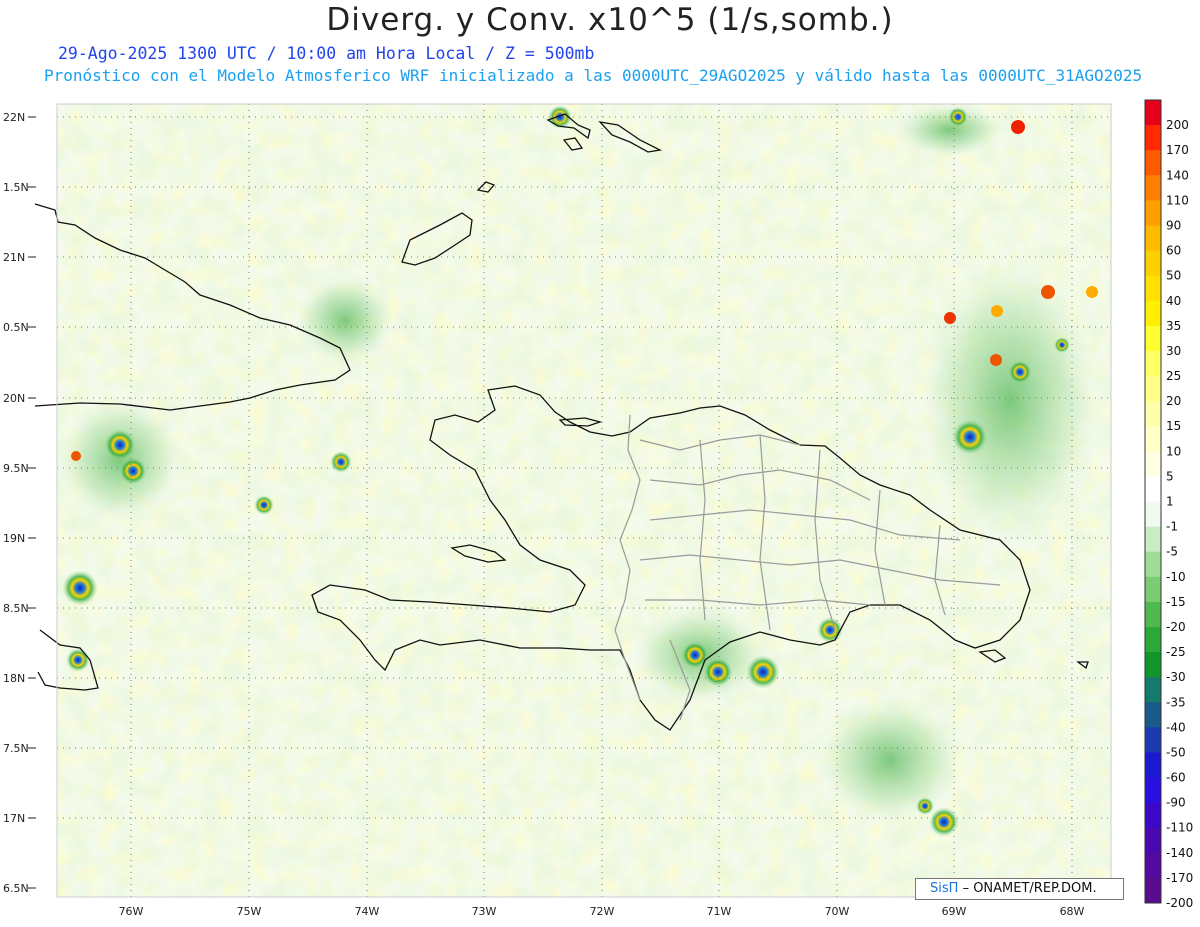 The height and width of the screenshot is (927, 1200). I want to click on colorbar-label: -25, so click(1176, 652).